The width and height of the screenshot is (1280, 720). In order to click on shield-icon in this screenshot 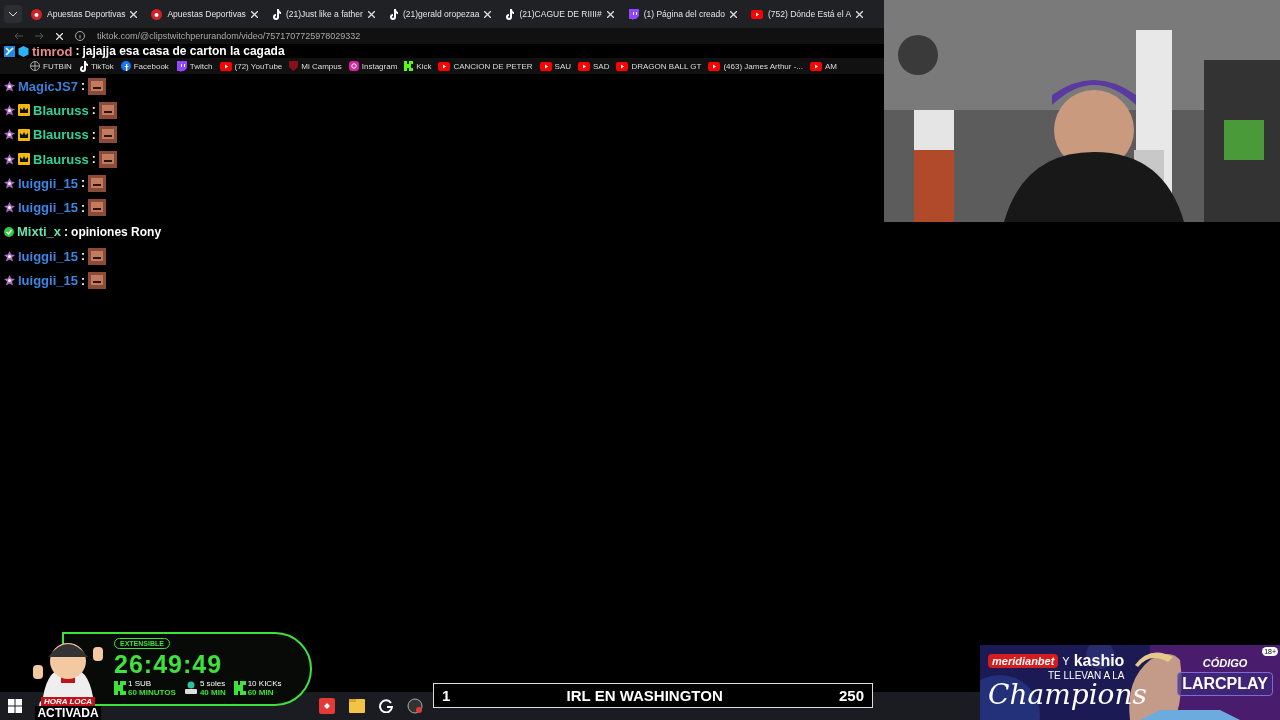, I will do `click(294, 66)`.